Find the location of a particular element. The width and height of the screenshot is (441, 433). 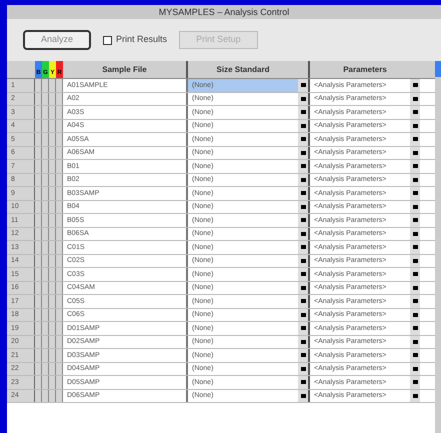

scroll-bar is located at coordinates (438, 247).